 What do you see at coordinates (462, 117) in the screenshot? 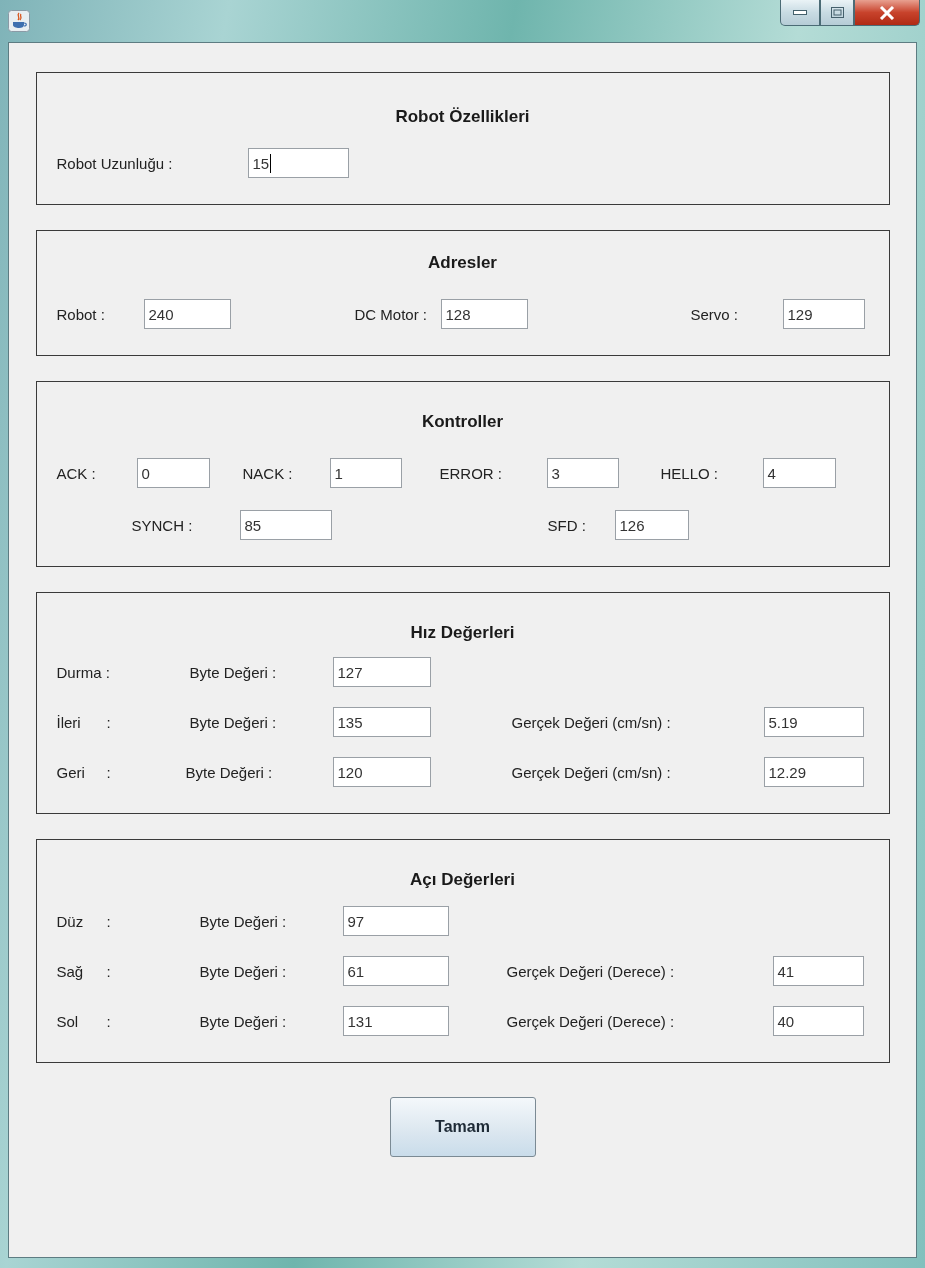
I see `panel-title: Robot Özellikleri` at bounding box center [462, 117].